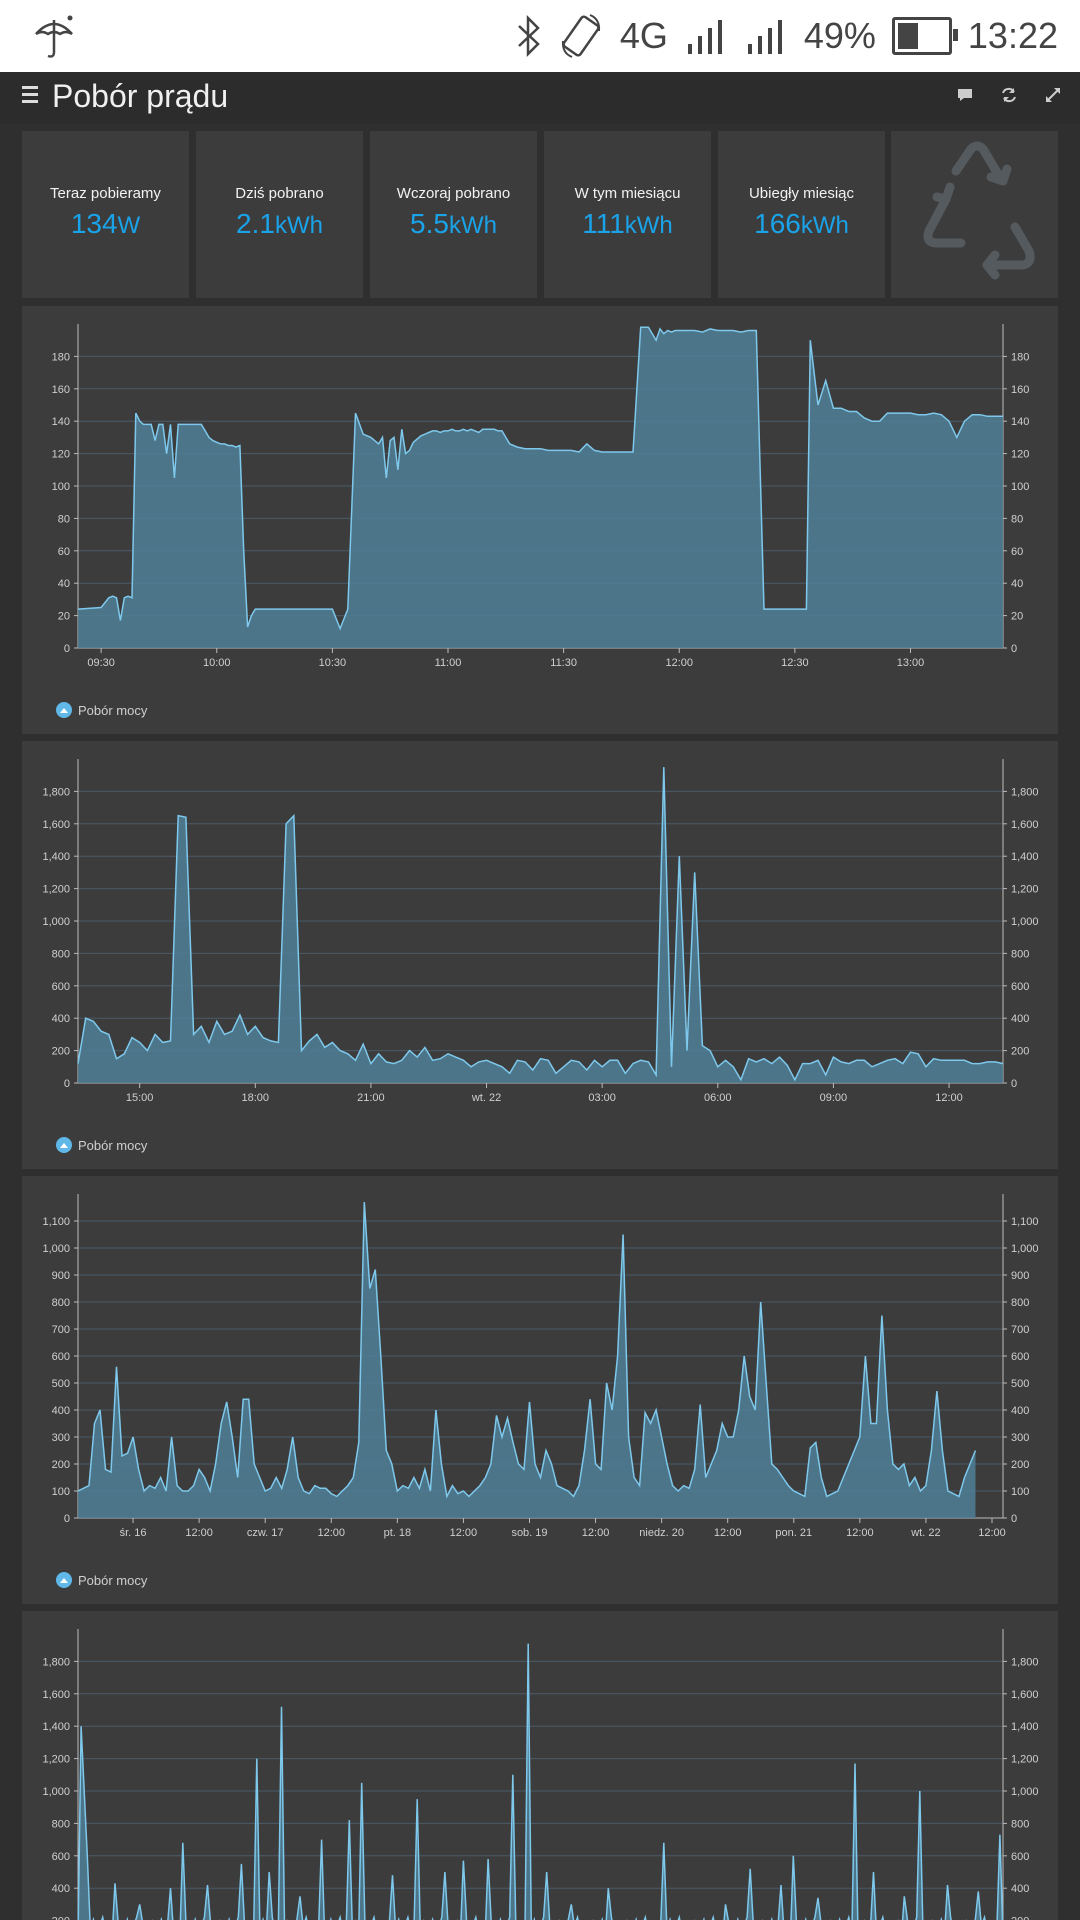 This screenshot has height=1920, width=1080. I want to click on stat-tile: Dziś pobrano 2.1kWh, so click(279, 214).